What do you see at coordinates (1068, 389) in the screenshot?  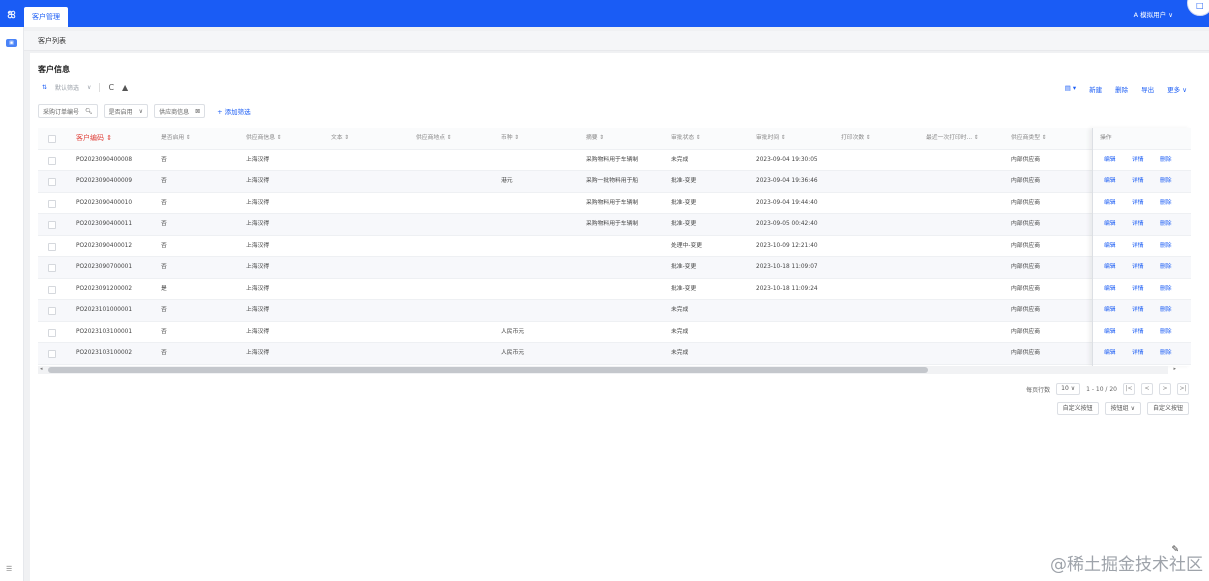 I see `page-size-select: 10 ∨` at bounding box center [1068, 389].